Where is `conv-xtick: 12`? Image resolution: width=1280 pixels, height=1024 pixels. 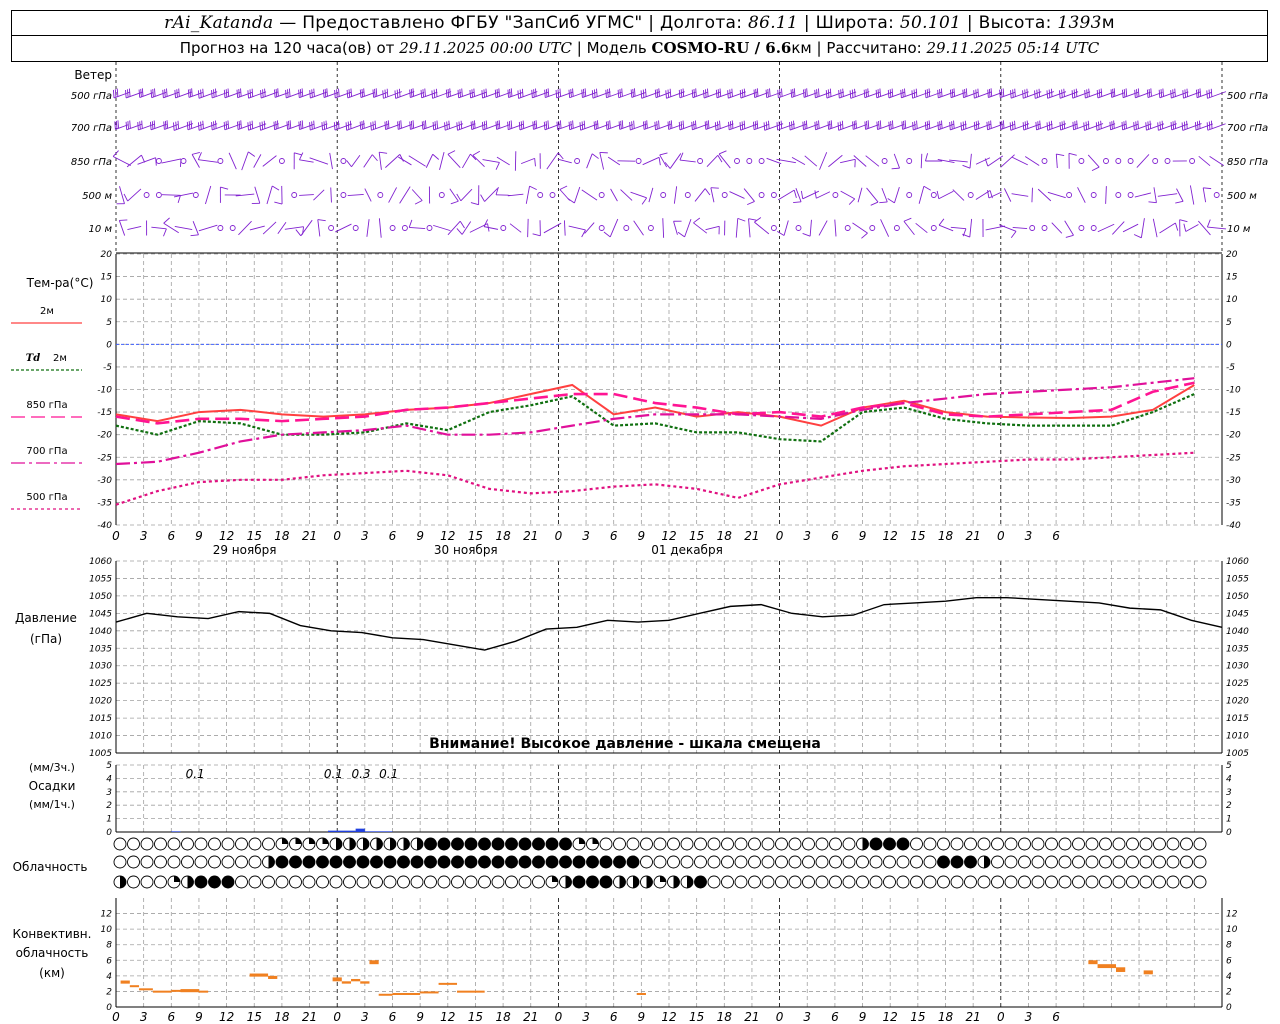
conv-xtick: 12 is located at coordinates (668, 1017).